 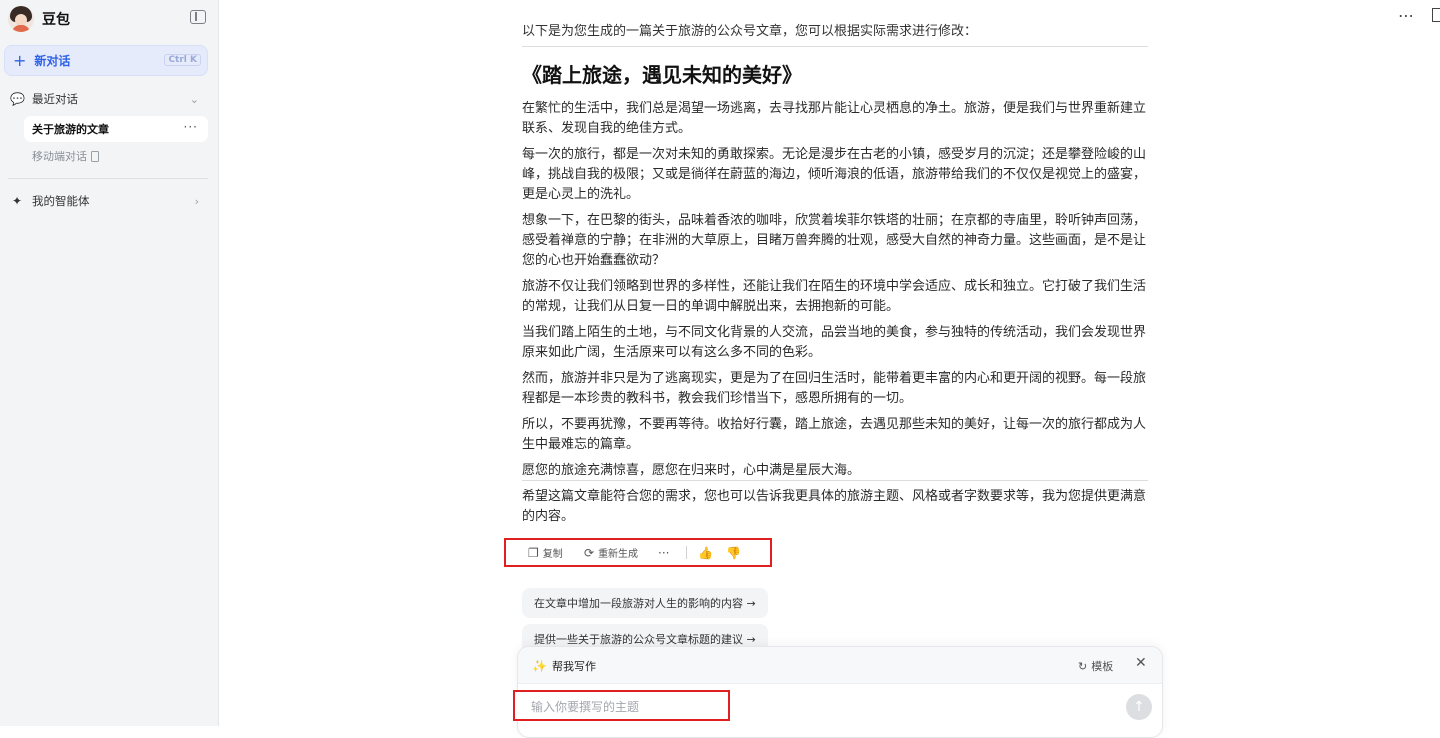 I want to click on chevron-down-icon: ⌄, so click(x=194, y=99).